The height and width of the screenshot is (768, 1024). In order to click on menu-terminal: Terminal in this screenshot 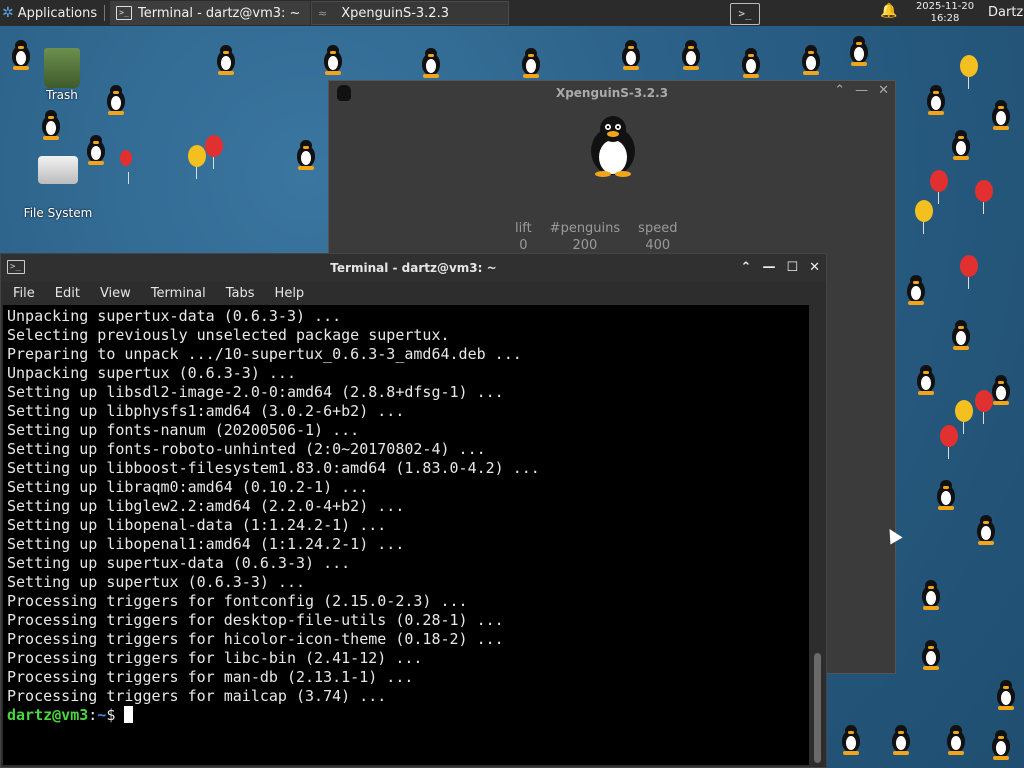, I will do `click(176, 293)`.